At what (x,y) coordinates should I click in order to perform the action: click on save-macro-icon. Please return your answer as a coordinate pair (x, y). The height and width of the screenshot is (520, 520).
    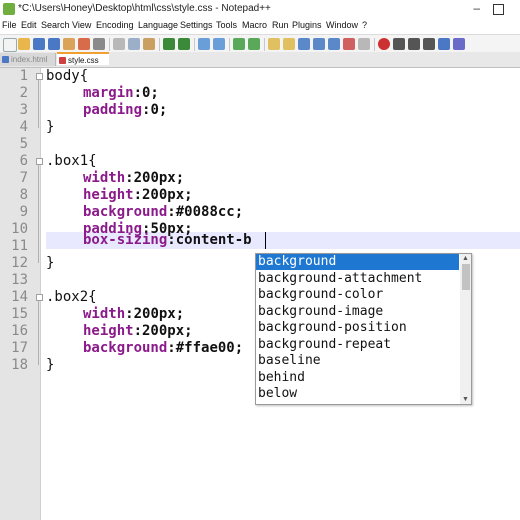
    Looking at the image, I should click on (444, 44).